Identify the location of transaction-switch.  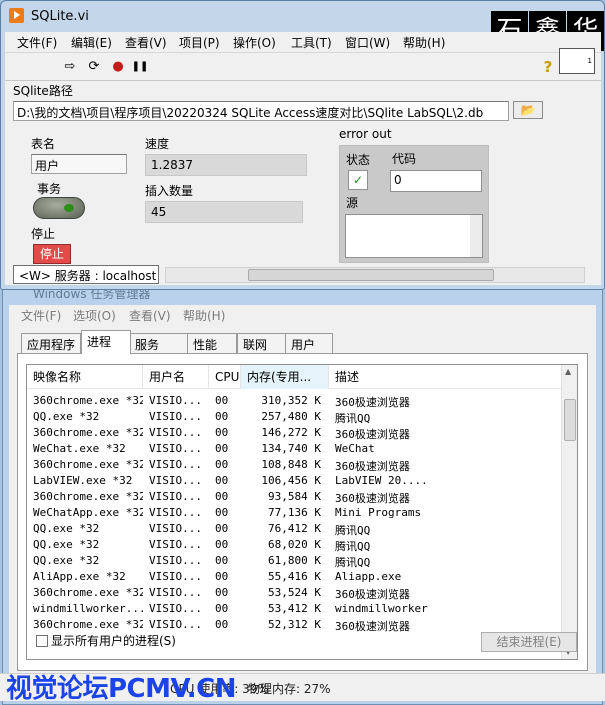
(59, 208).